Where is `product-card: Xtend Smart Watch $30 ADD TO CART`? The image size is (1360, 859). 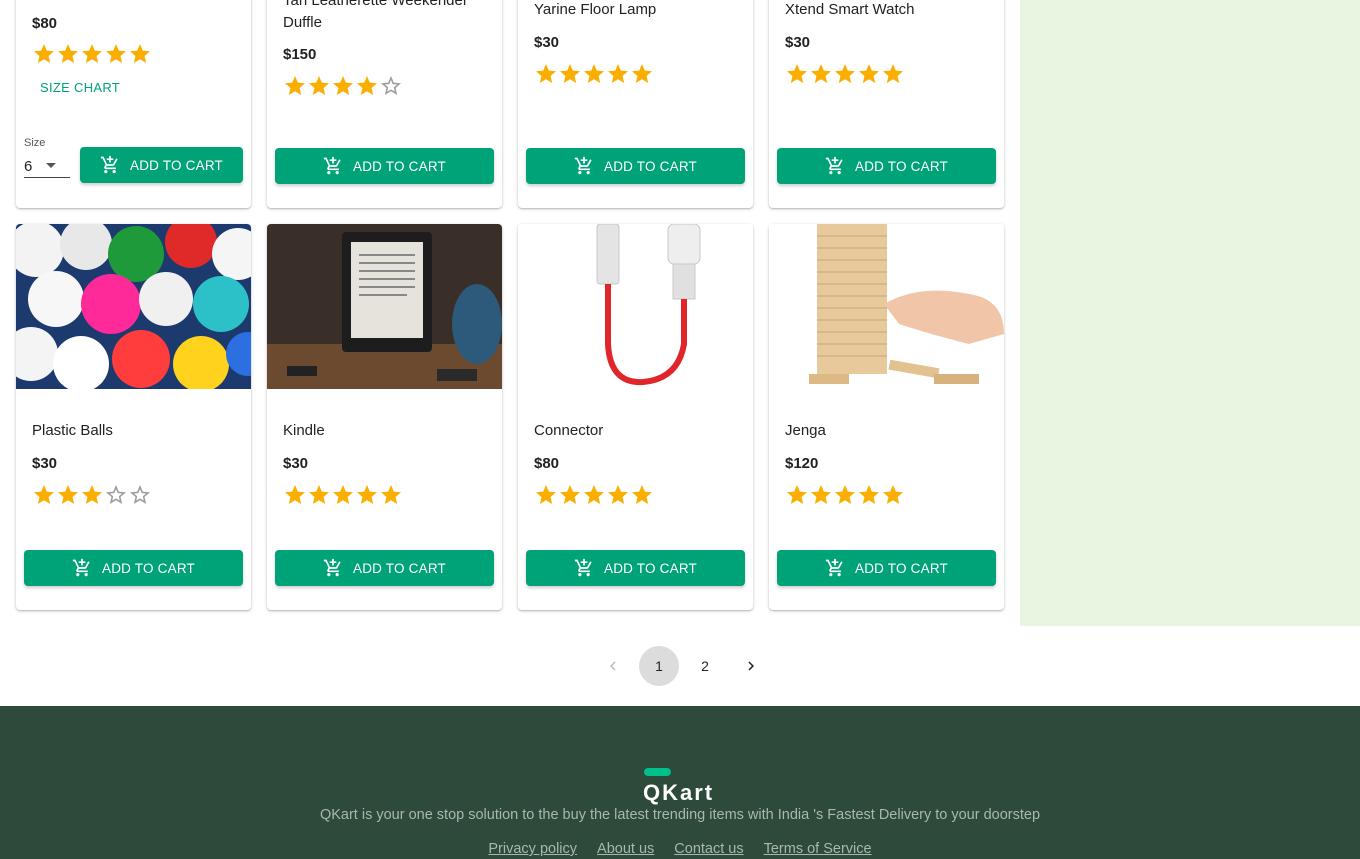 product-card: Xtend Smart Watch $30 ADD TO CART is located at coordinates (886, 104).